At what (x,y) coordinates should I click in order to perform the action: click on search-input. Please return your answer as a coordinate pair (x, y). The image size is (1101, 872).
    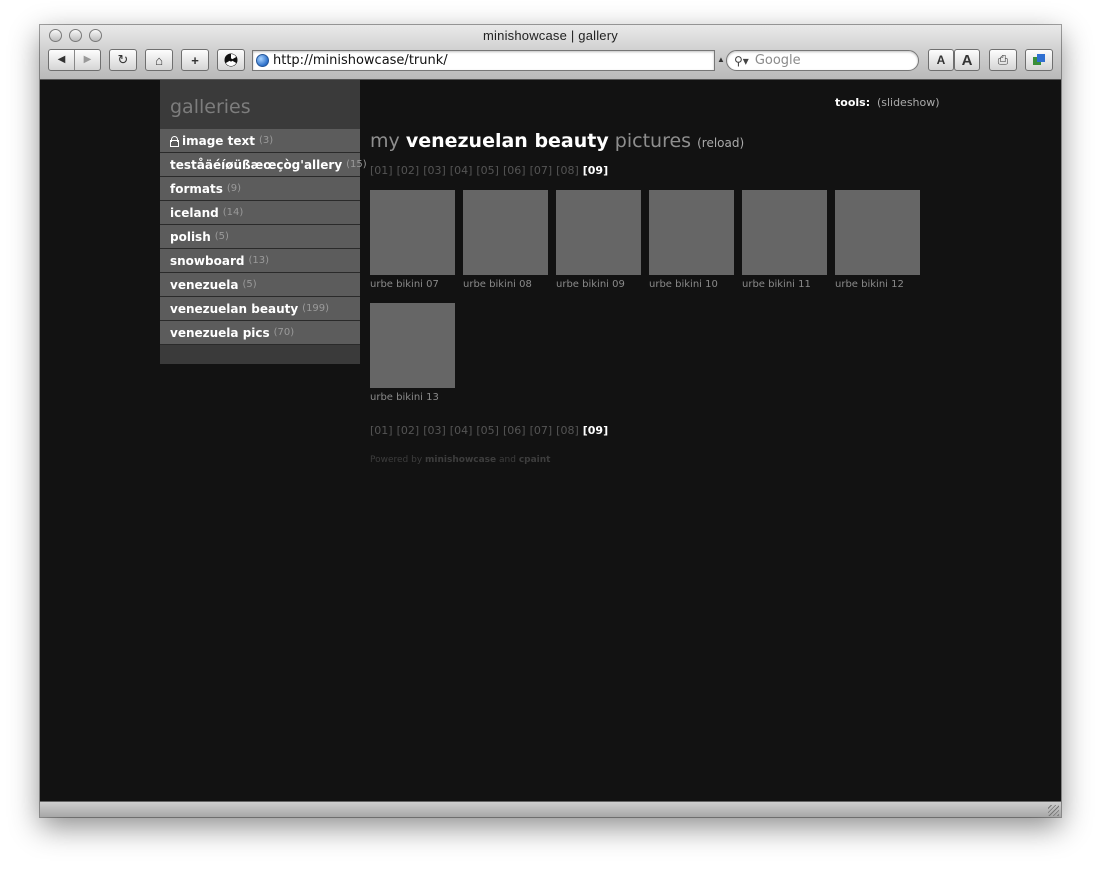
    Looking at the image, I should click on (824, 60).